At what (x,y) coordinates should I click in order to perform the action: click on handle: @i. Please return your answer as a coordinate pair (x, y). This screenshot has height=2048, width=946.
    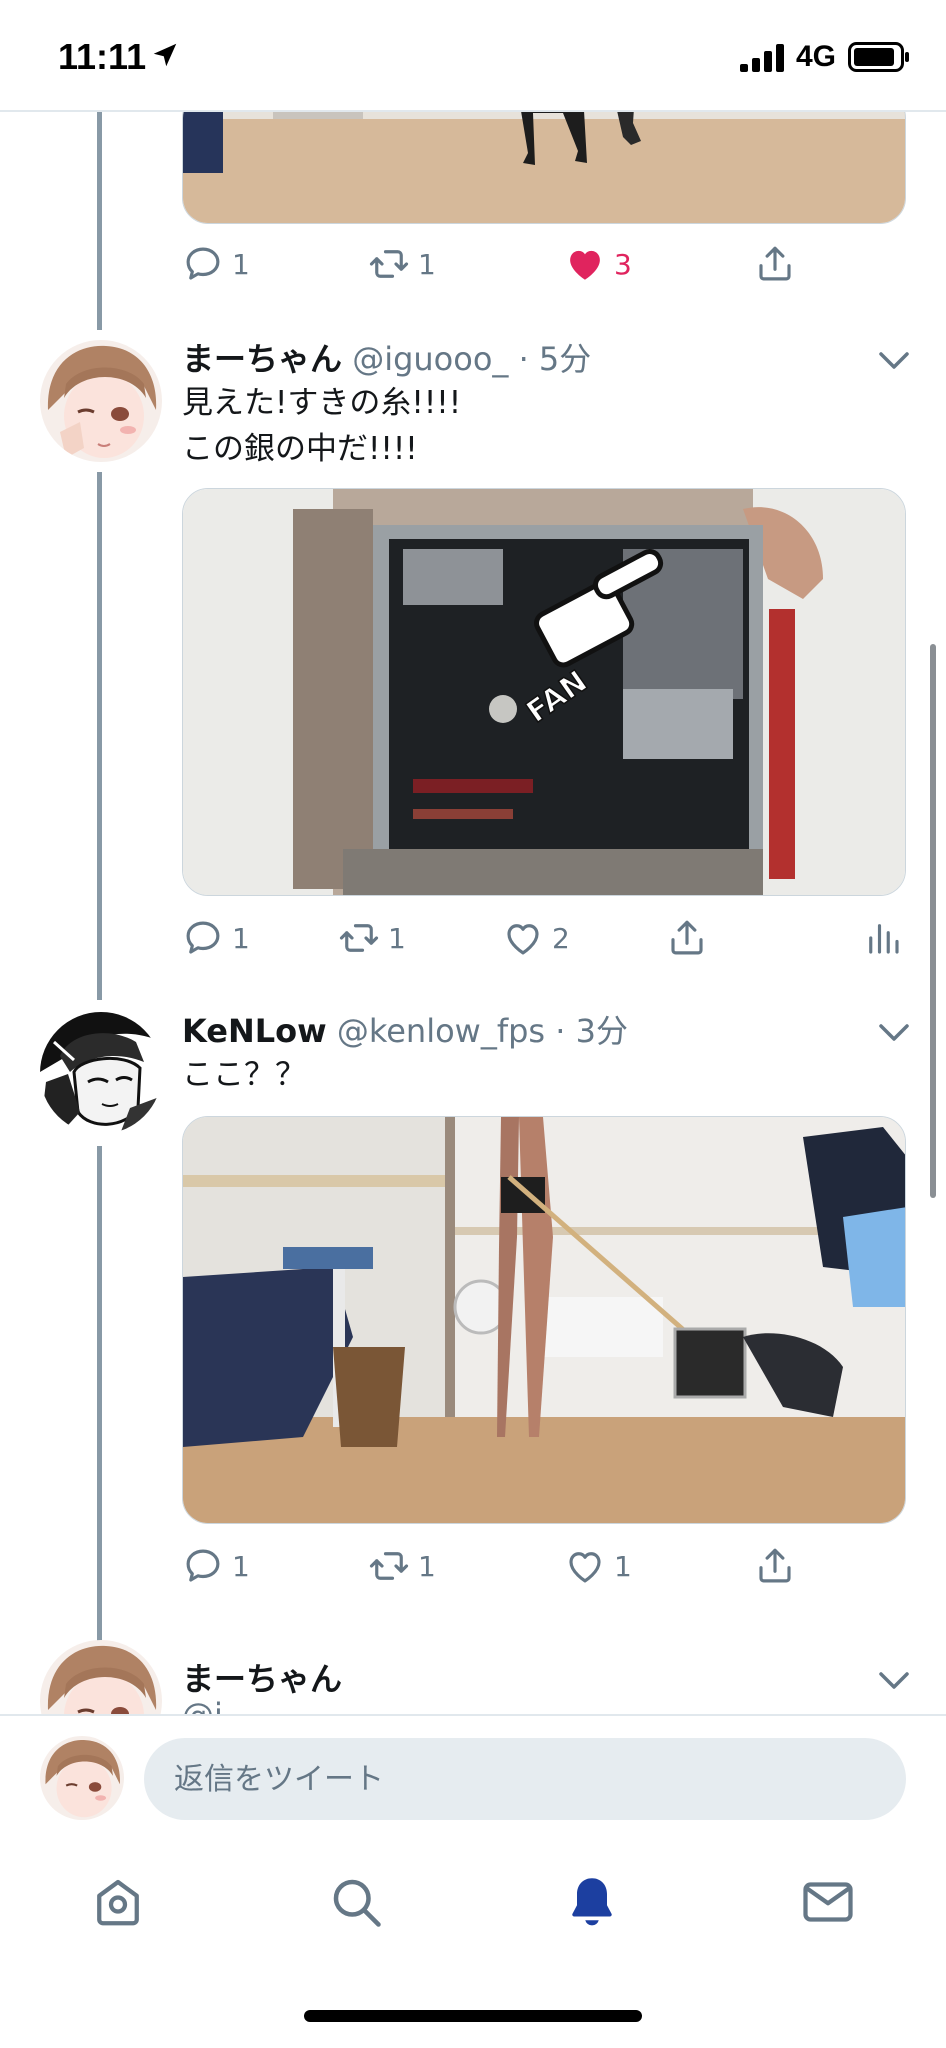
    Looking at the image, I should click on (202, 1705).